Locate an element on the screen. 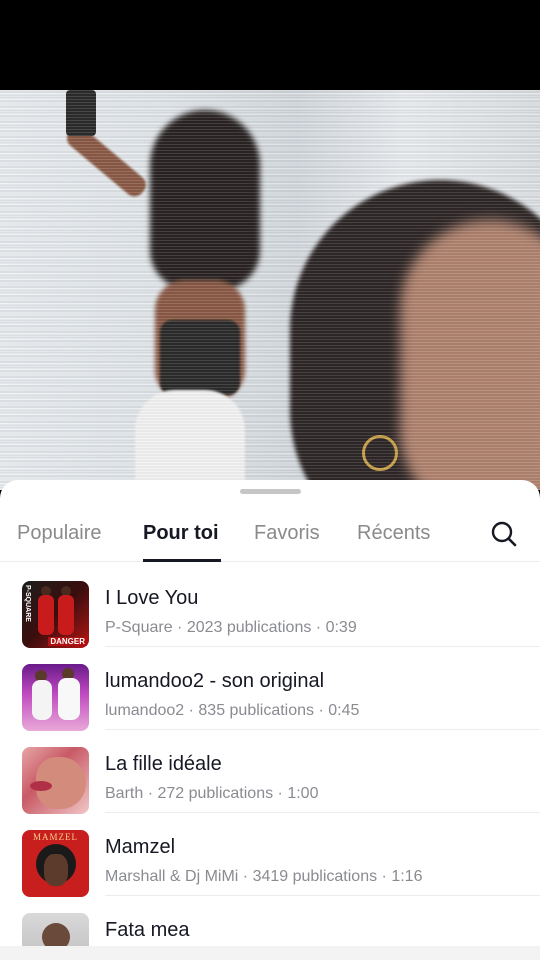 Image resolution: width=540 pixels, height=960 pixels. cover-title-text: DANGER is located at coordinates (67, 641).